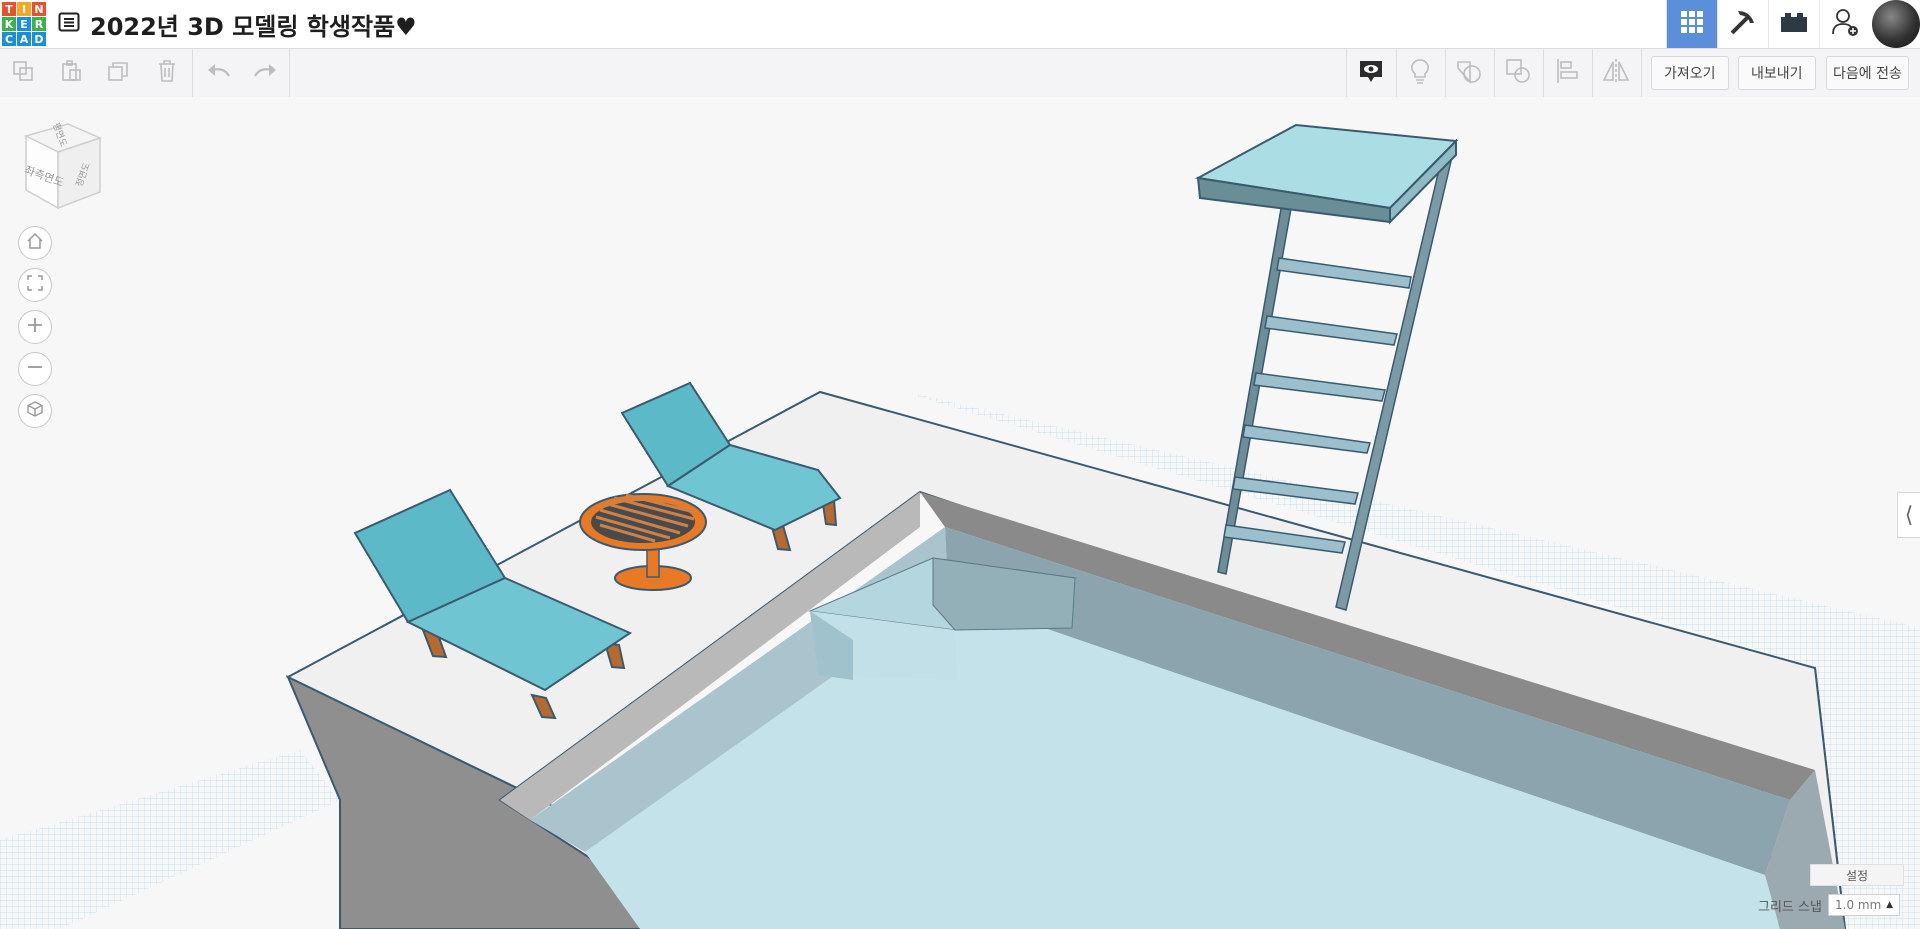 This screenshot has height=929, width=1920. I want to click on home-view-button, so click(35, 243).